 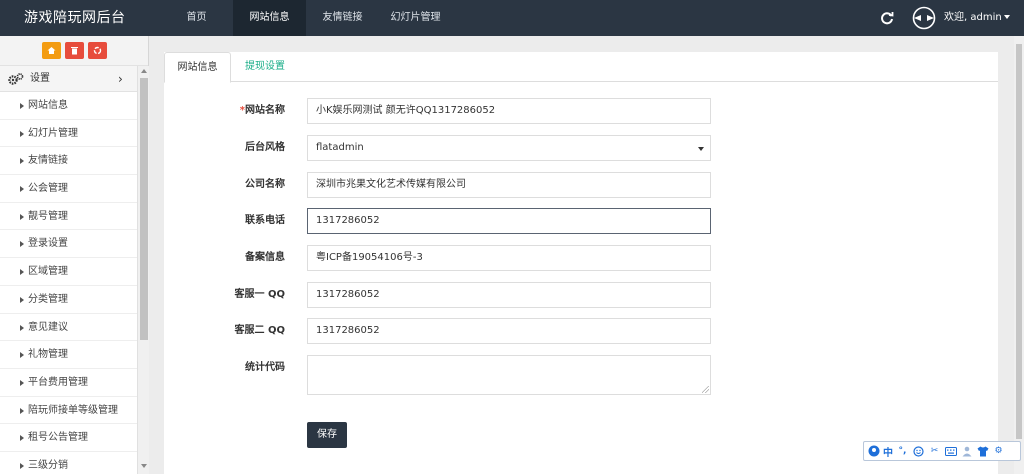 What do you see at coordinates (873, 451) in the screenshot?
I see `ime-logo-icon` at bounding box center [873, 451].